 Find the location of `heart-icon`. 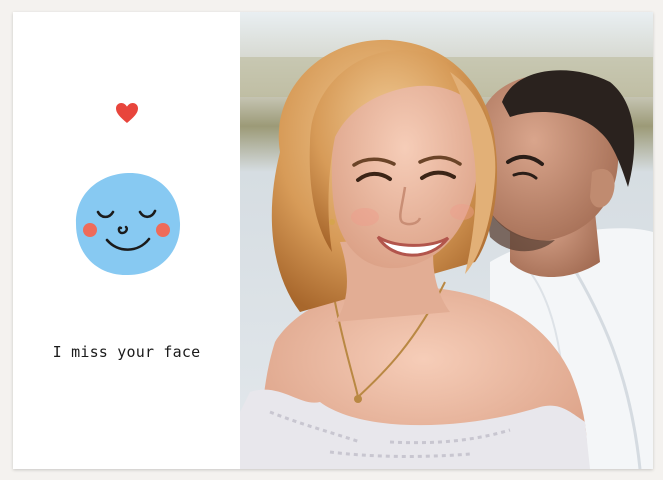

heart-icon is located at coordinates (127, 113).